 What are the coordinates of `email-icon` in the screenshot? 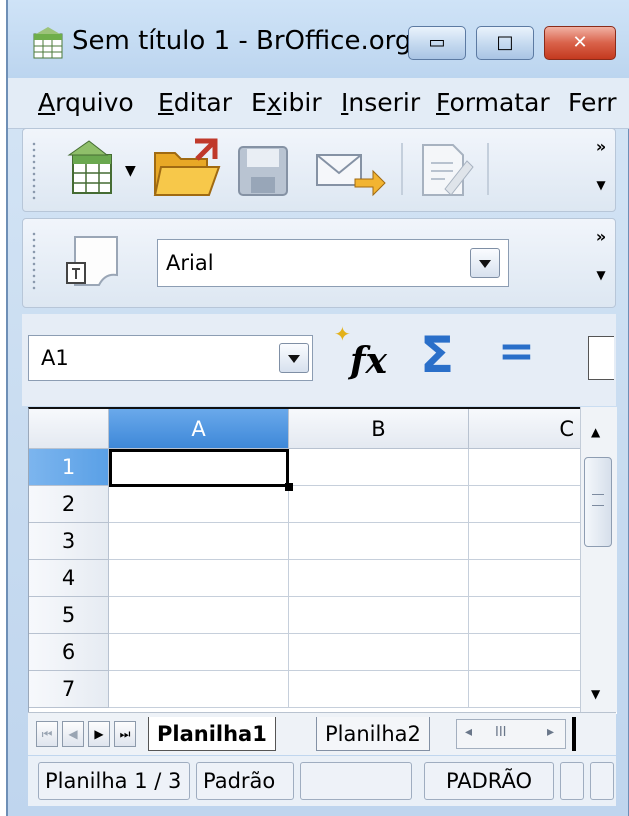 It's located at (350, 175).